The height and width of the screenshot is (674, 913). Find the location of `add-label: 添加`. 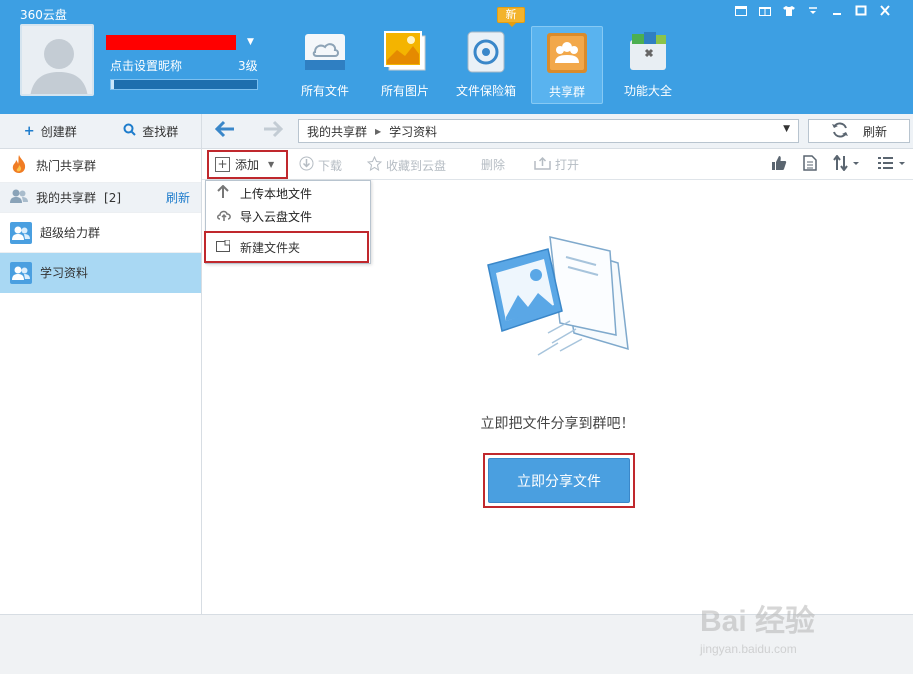

add-label: 添加 is located at coordinates (247, 165).